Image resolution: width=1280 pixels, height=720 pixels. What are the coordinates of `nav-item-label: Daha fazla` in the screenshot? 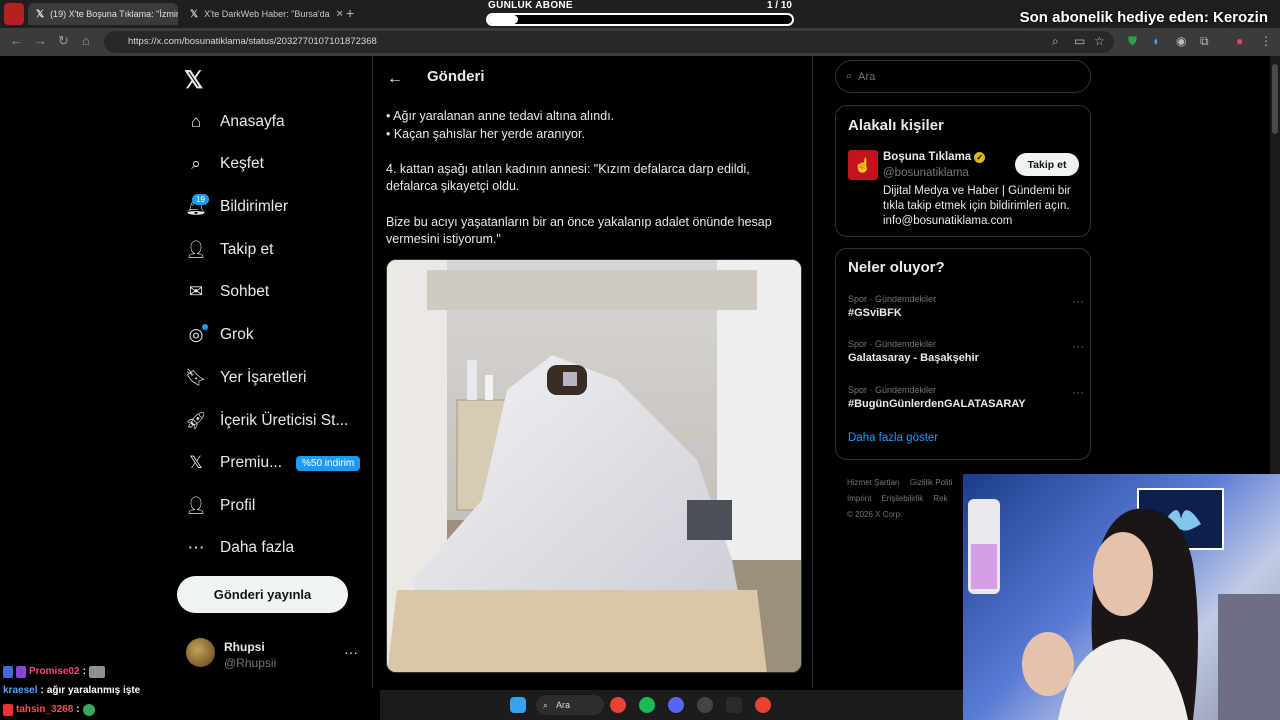 It's located at (257, 547).